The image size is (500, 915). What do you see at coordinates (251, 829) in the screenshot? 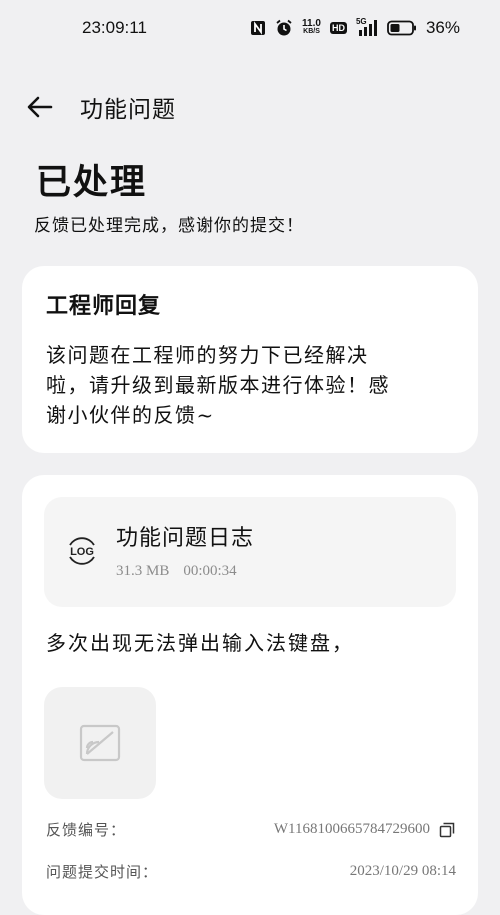
I see `feedback-id-row: 反馈编号： W1168100665784729600` at bounding box center [251, 829].